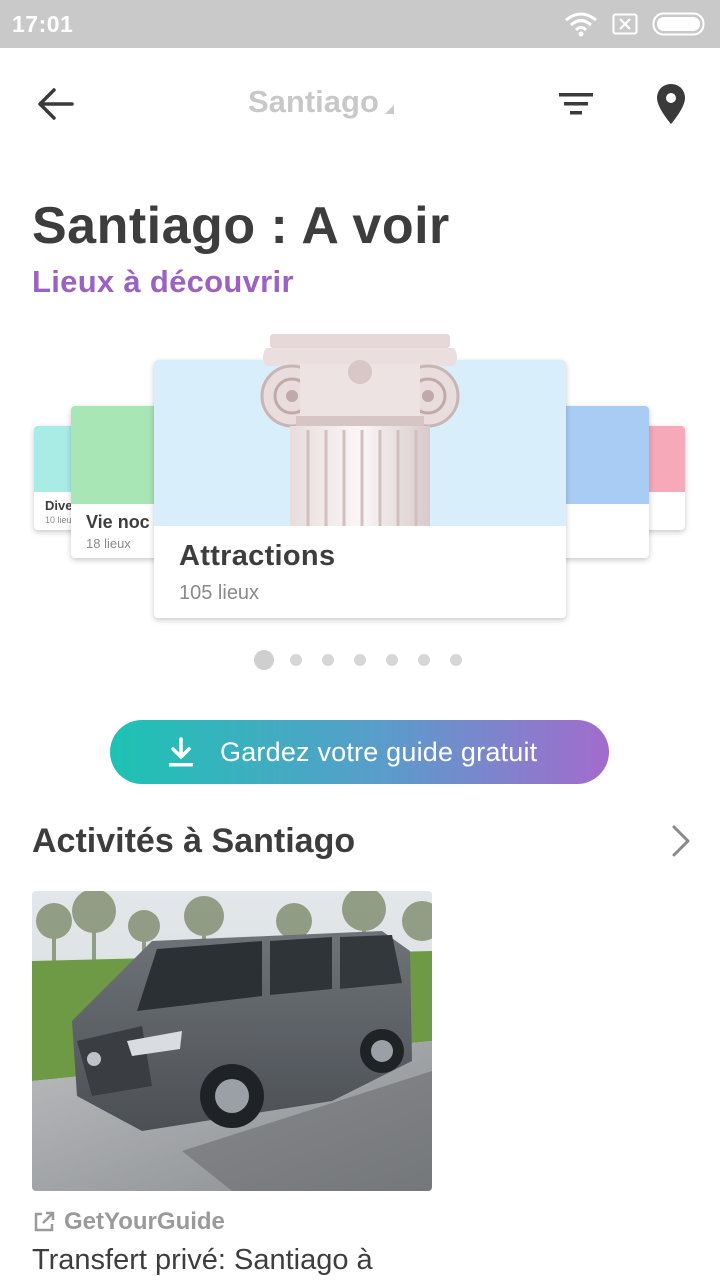 Image resolution: width=720 pixels, height=1280 pixels. I want to click on status-icons, so click(636, 24).